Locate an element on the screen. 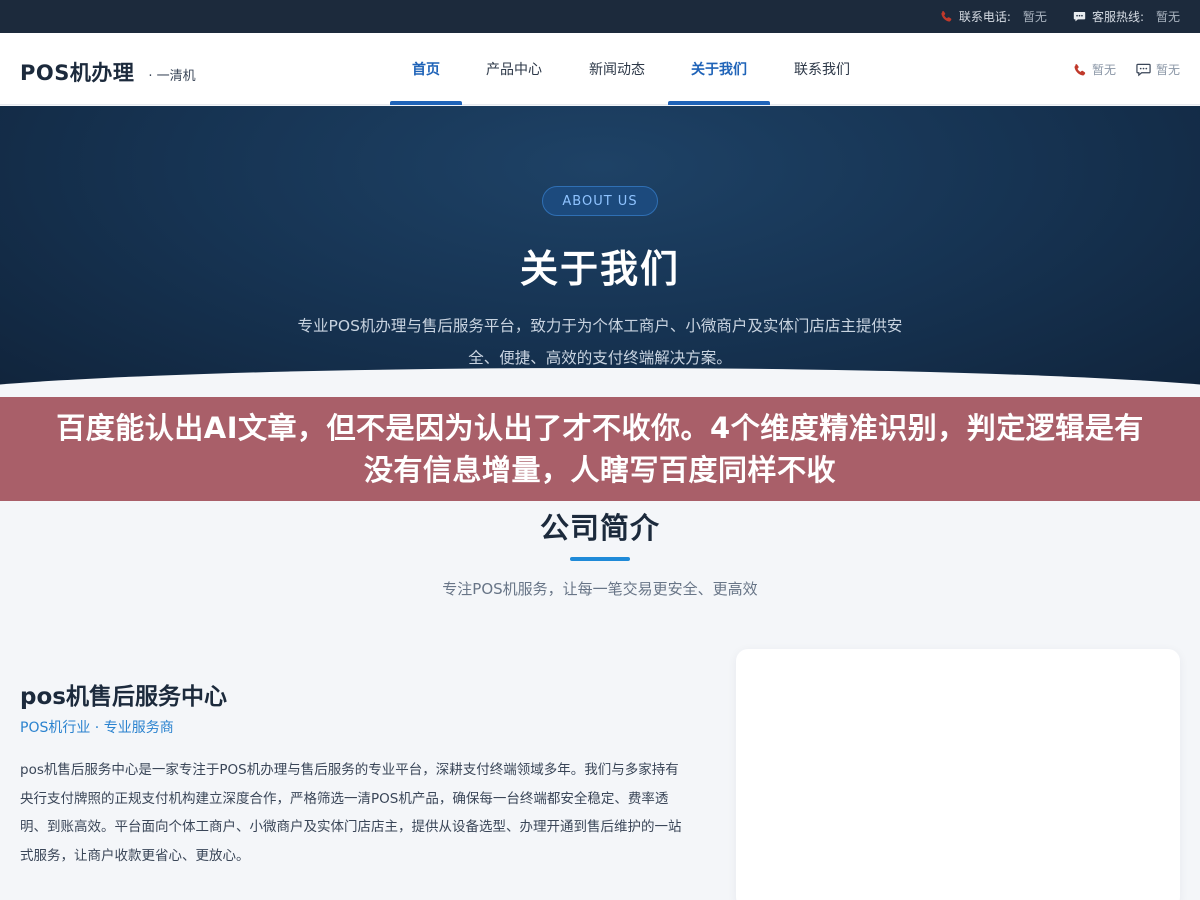 The width and height of the screenshot is (1200, 900). hotline-label: 客服热线: is located at coordinates (1117, 17).